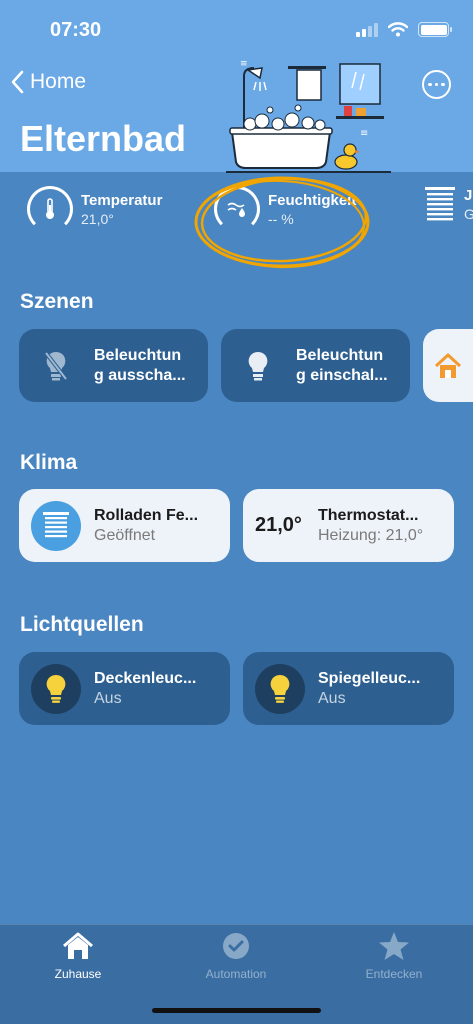  What do you see at coordinates (348, 688) in the screenshot?
I see `accessory-tile-mirror-light: Spiegelleuc... Aus` at bounding box center [348, 688].